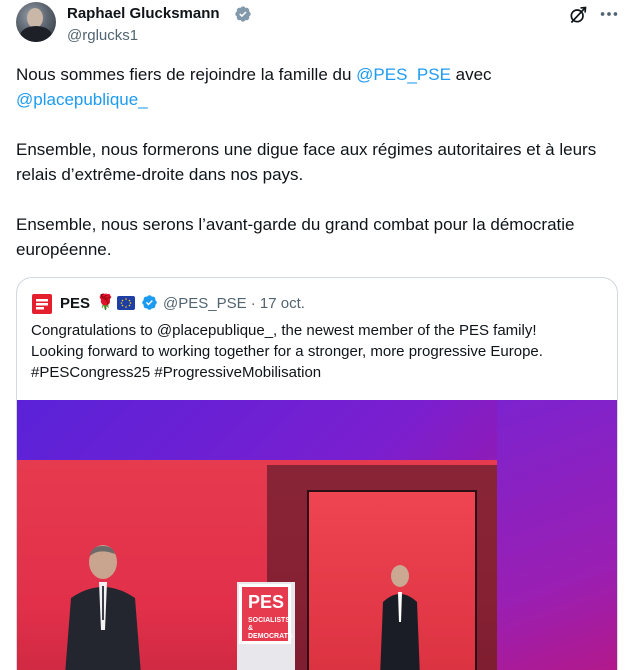 The width and height of the screenshot is (640, 670). I want to click on author-display-name: Raphael Glucksmann, so click(143, 13).